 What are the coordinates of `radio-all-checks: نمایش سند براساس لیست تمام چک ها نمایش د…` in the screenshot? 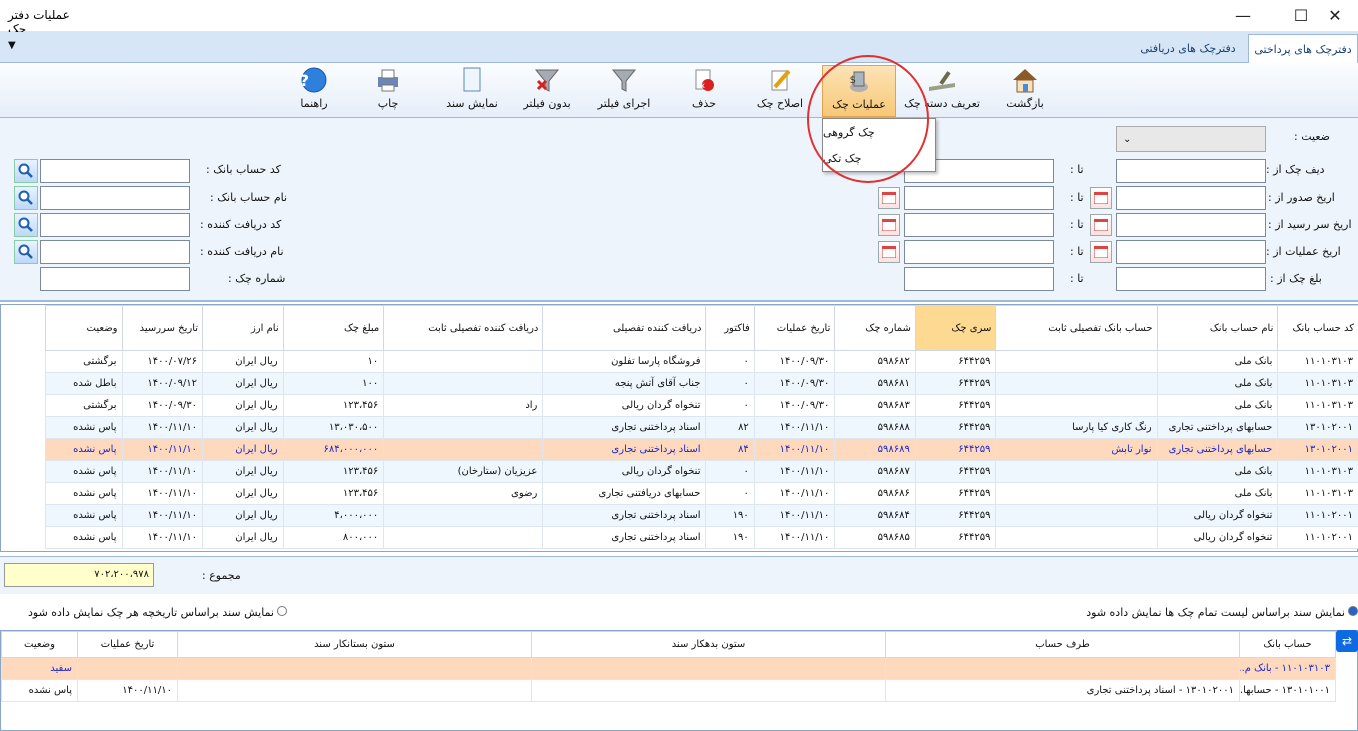 It's located at (1222, 612).